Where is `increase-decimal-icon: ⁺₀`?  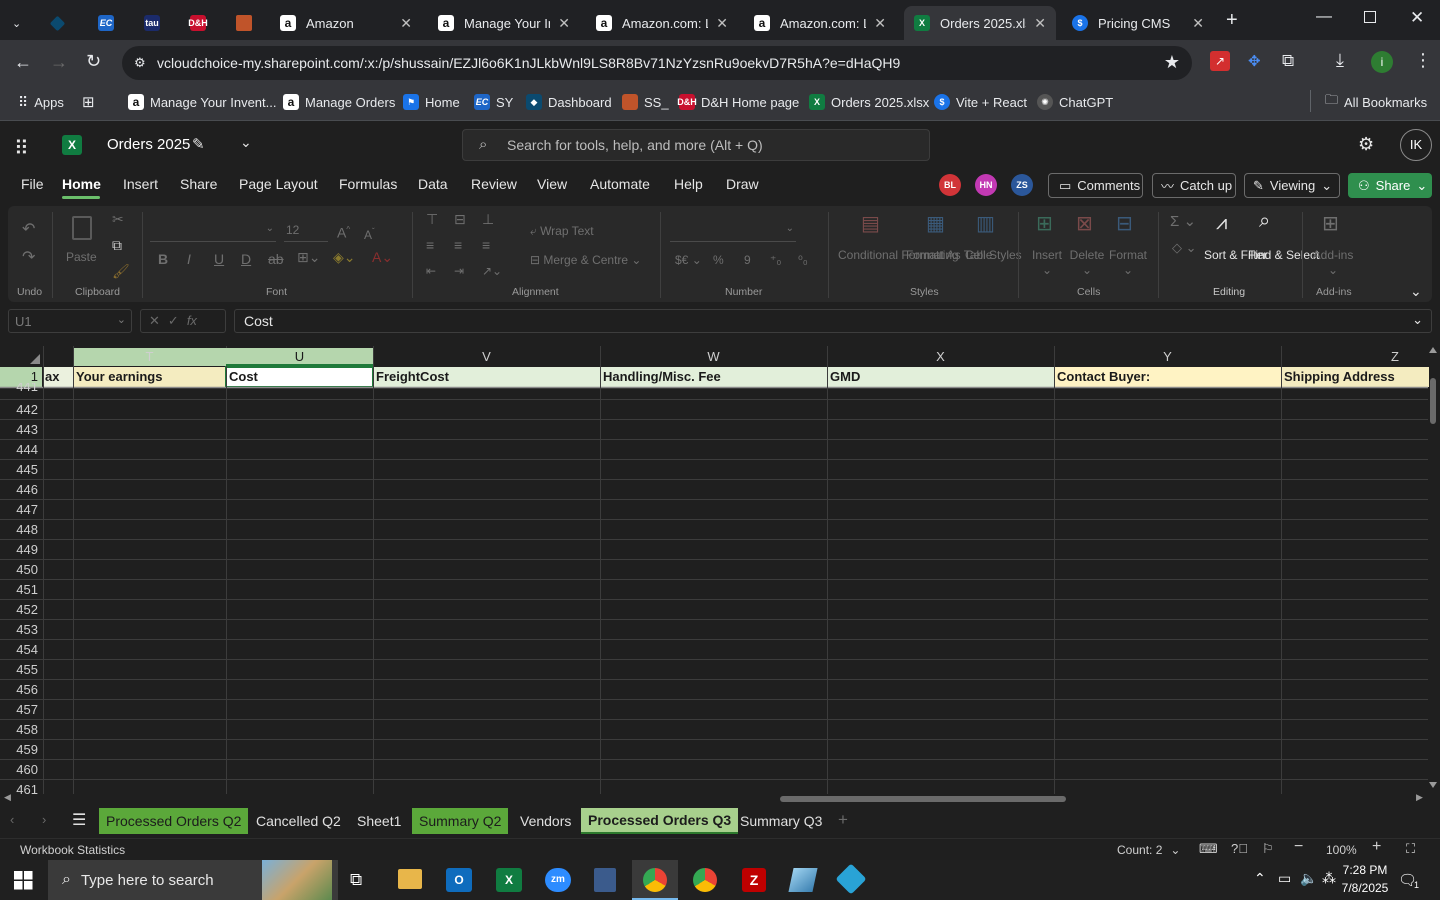 increase-decimal-icon: ⁺₀ is located at coordinates (775, 260).